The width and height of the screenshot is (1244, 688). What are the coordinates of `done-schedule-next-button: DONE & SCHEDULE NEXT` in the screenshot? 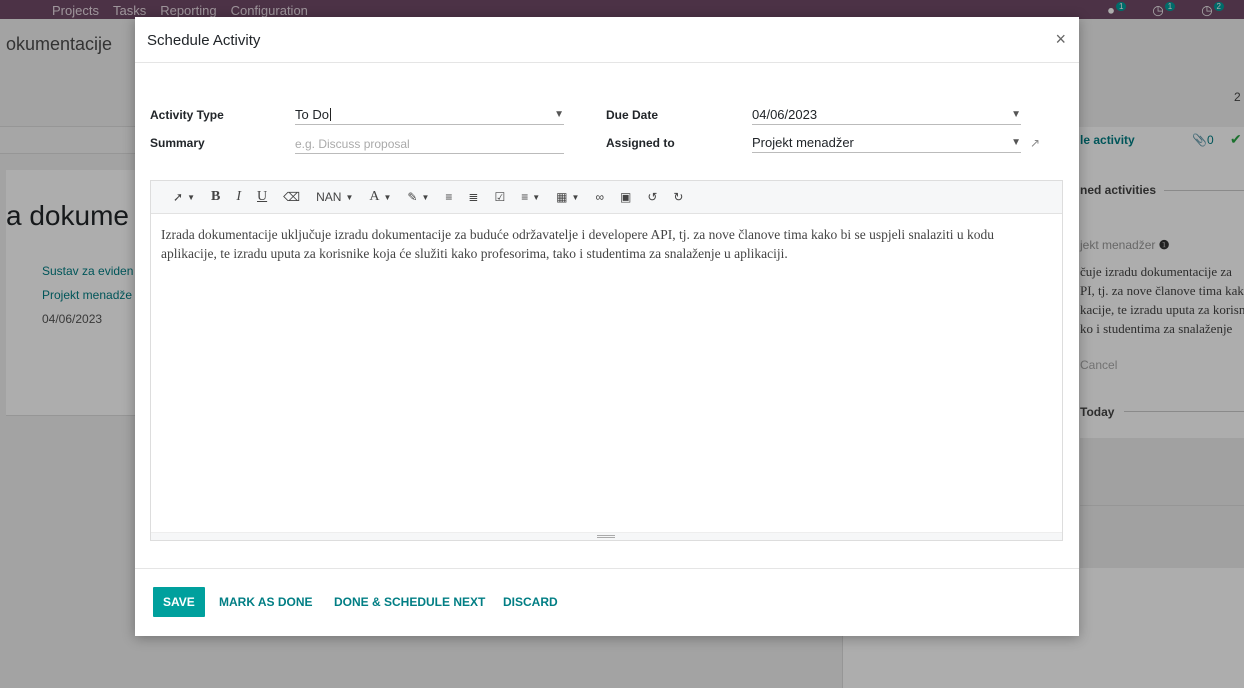 It's located at (409, 602).